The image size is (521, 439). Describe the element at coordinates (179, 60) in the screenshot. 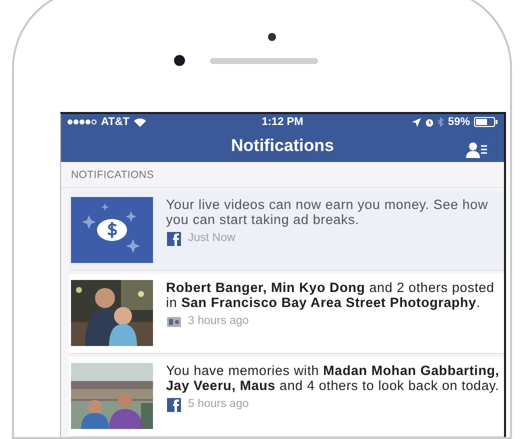

I see `camera-icon` at that location.